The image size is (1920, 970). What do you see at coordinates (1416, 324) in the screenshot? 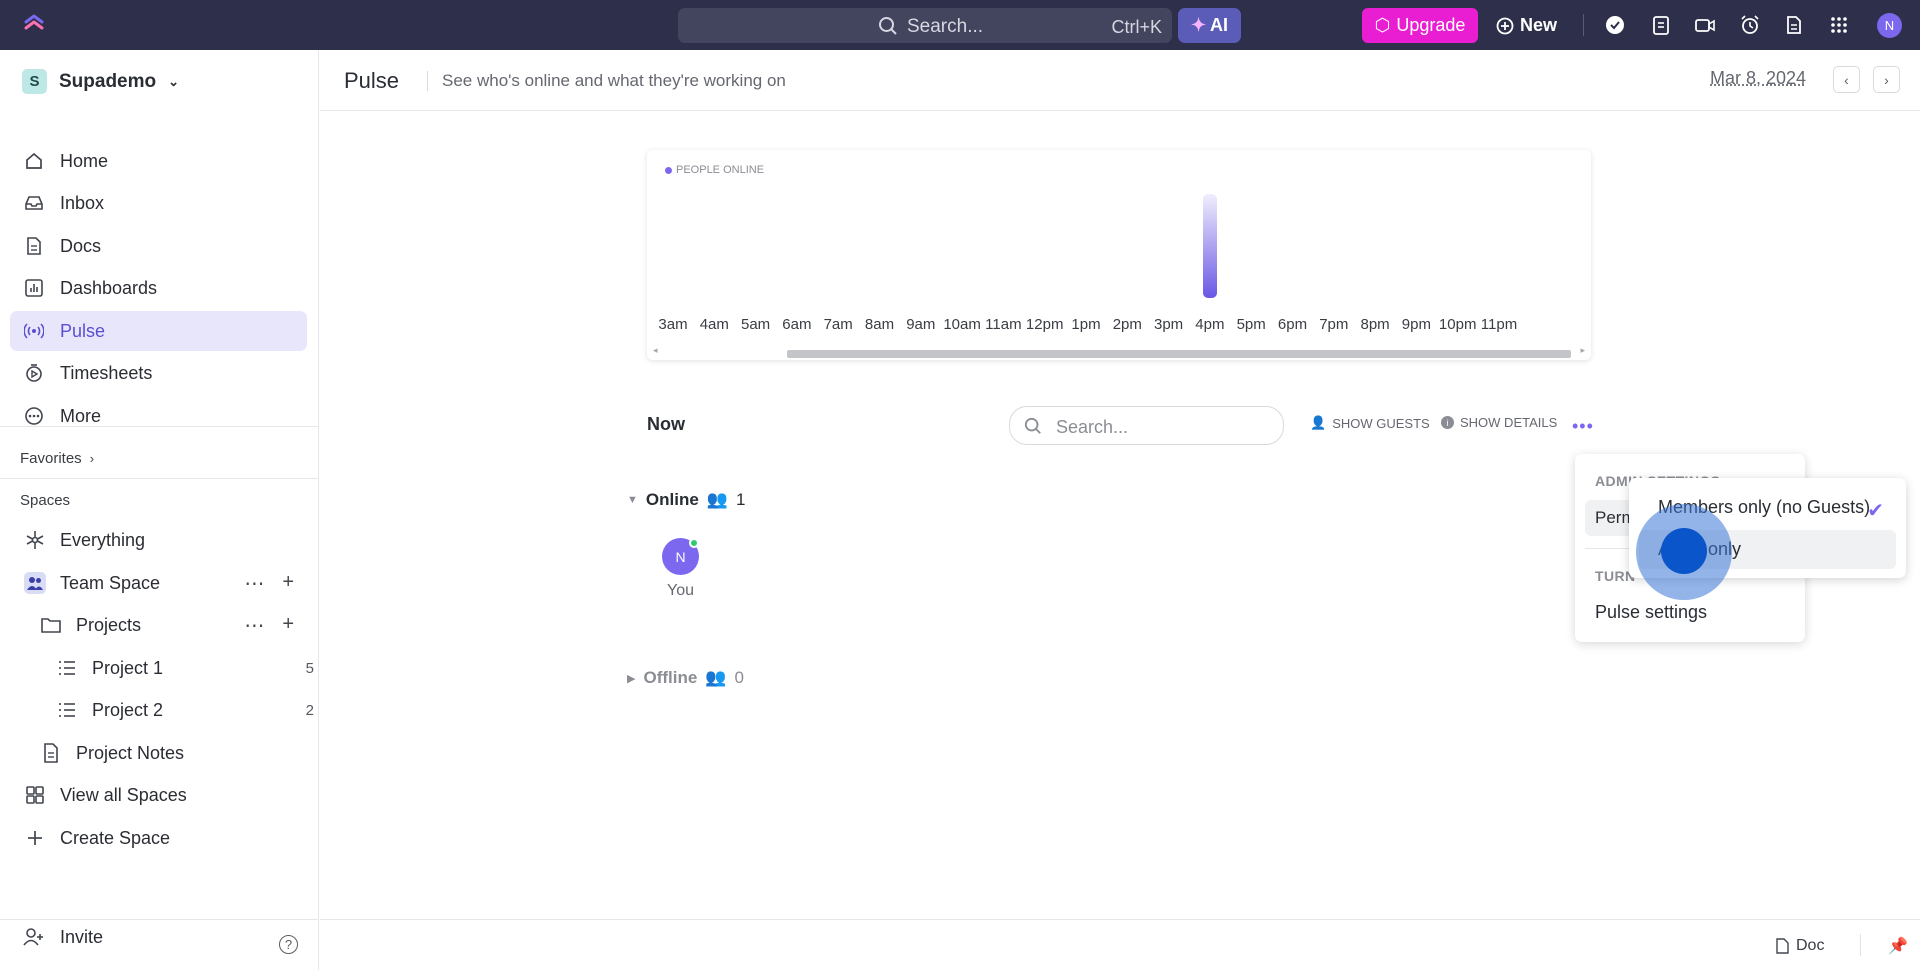
I see `x-tick-label: 9pm` at bounding box center [1416, 324].